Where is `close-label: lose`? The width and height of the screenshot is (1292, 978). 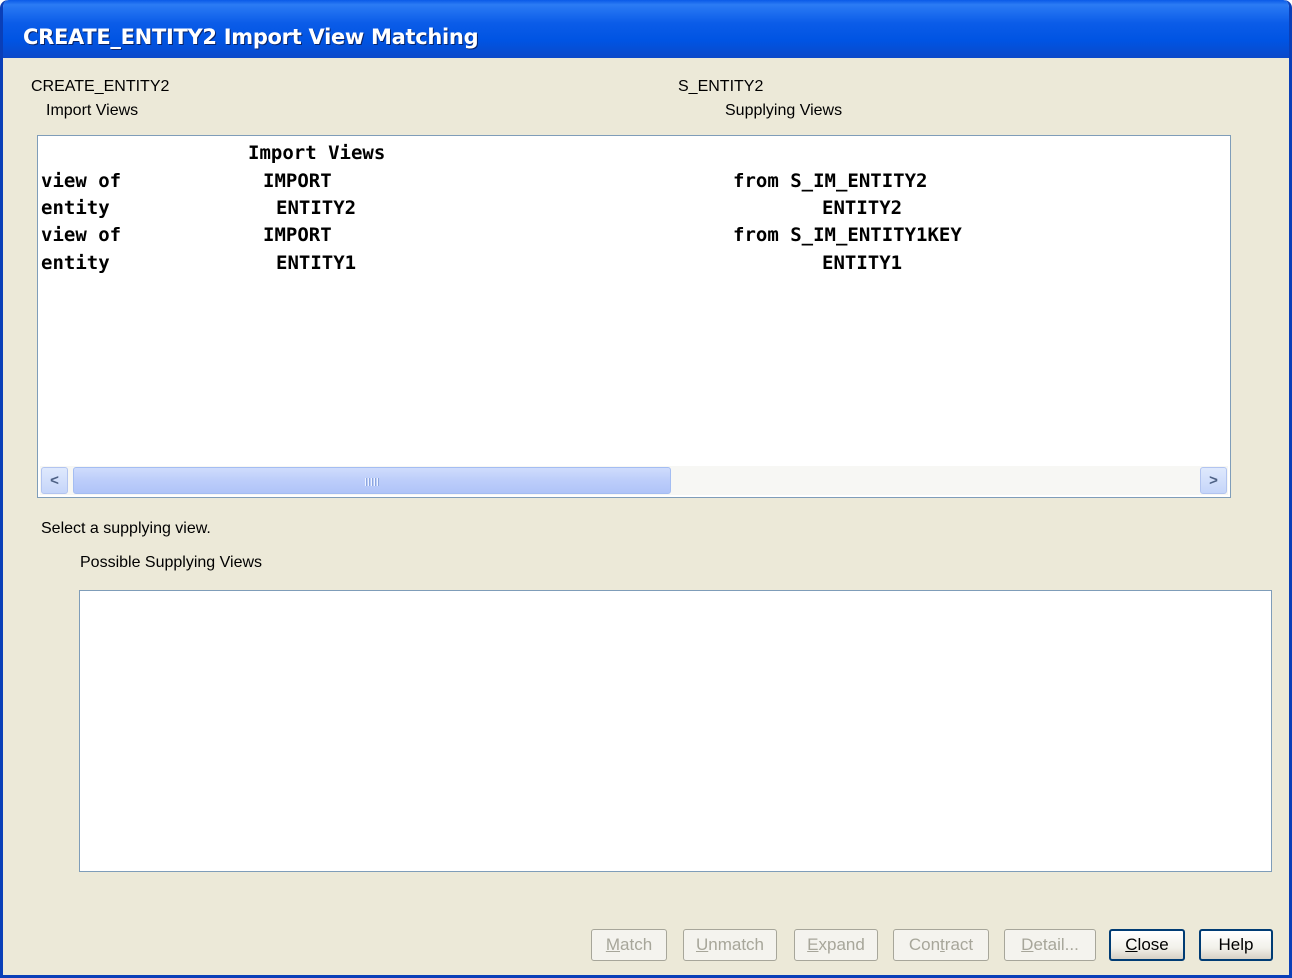 close-label: lose is located at coordinates (1153, 944).